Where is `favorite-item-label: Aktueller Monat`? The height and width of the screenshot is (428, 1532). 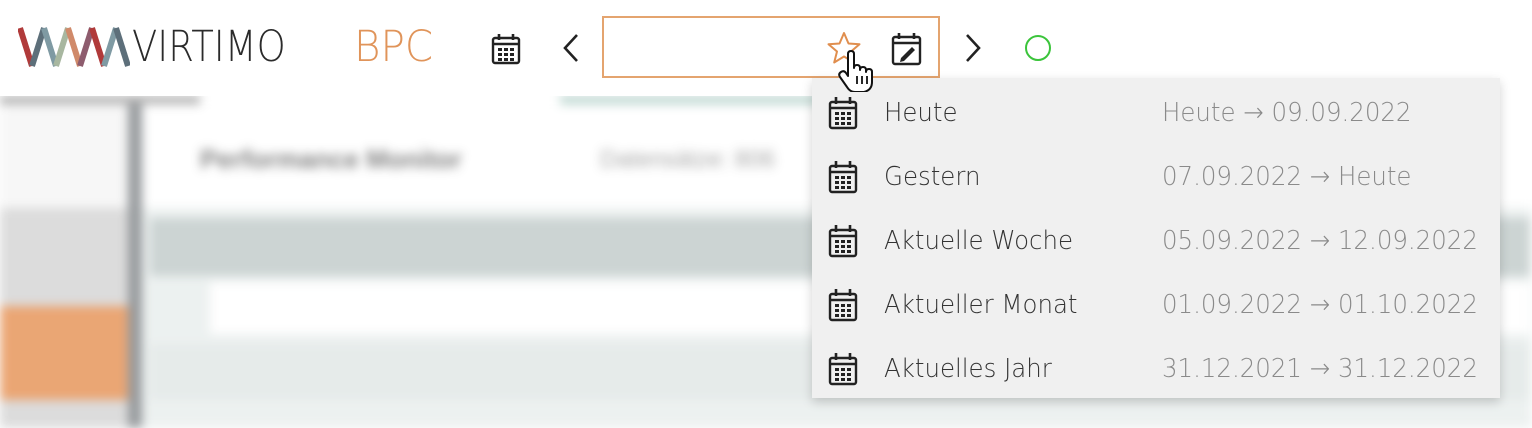
favorite-item-label: Aktueller Monat is located at coordinates (981, 305).